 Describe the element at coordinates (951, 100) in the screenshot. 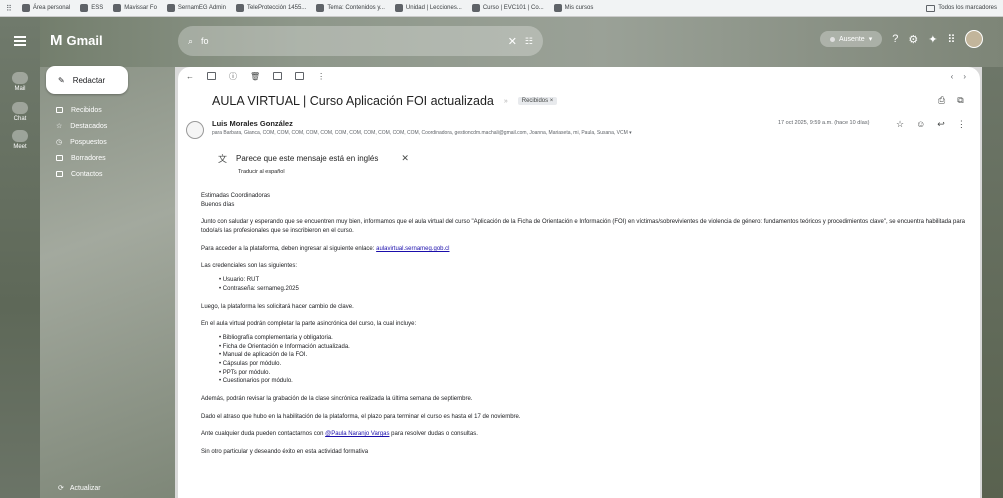

I see `subject-actions: ⎙ ⧉` at that location.